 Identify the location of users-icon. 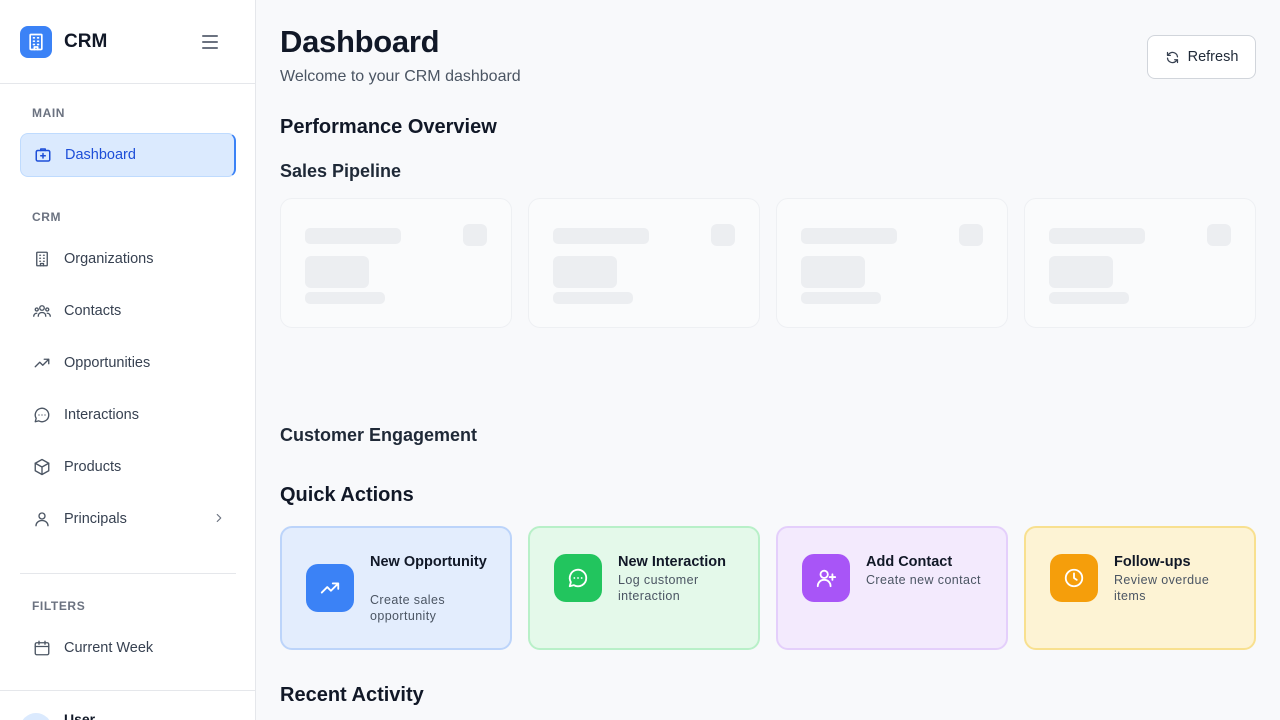
(42, 311).